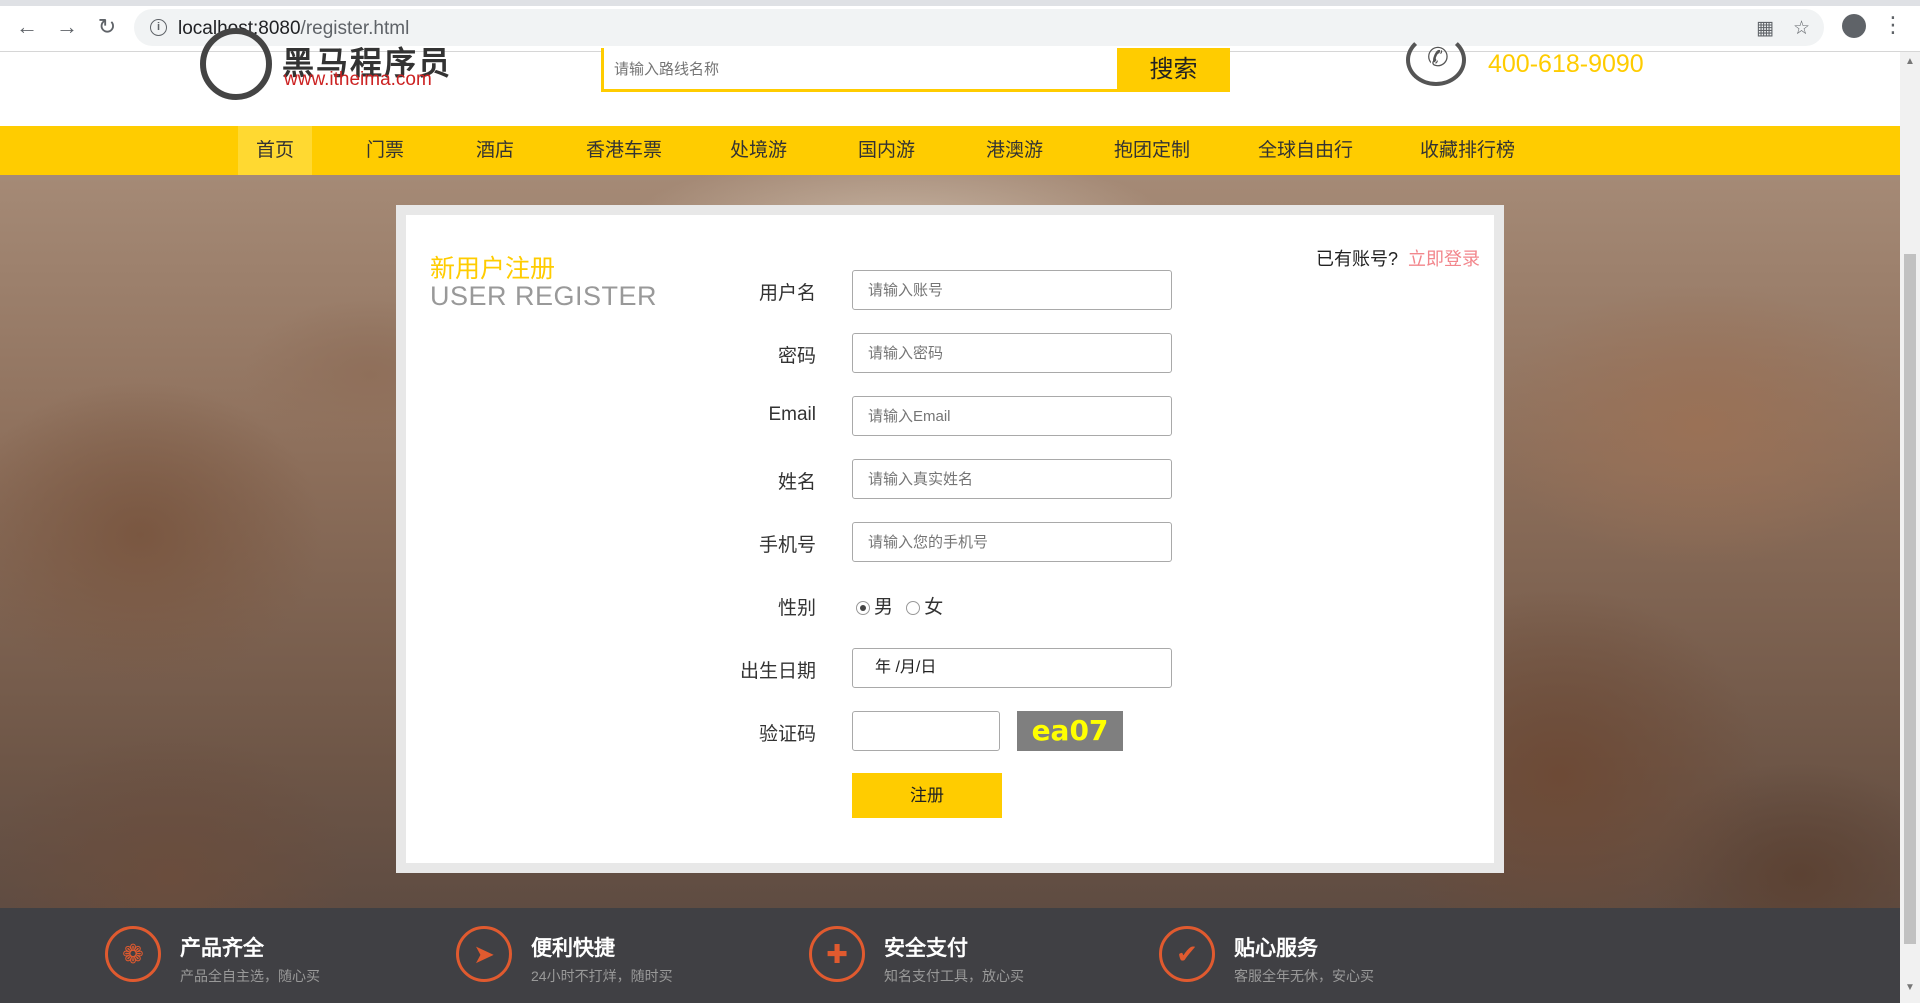 Image resolution: width=1920 pixels, height=1003 pixels. I want to click on page-scrollbar: ▲ ▼, so click(1910, 527).